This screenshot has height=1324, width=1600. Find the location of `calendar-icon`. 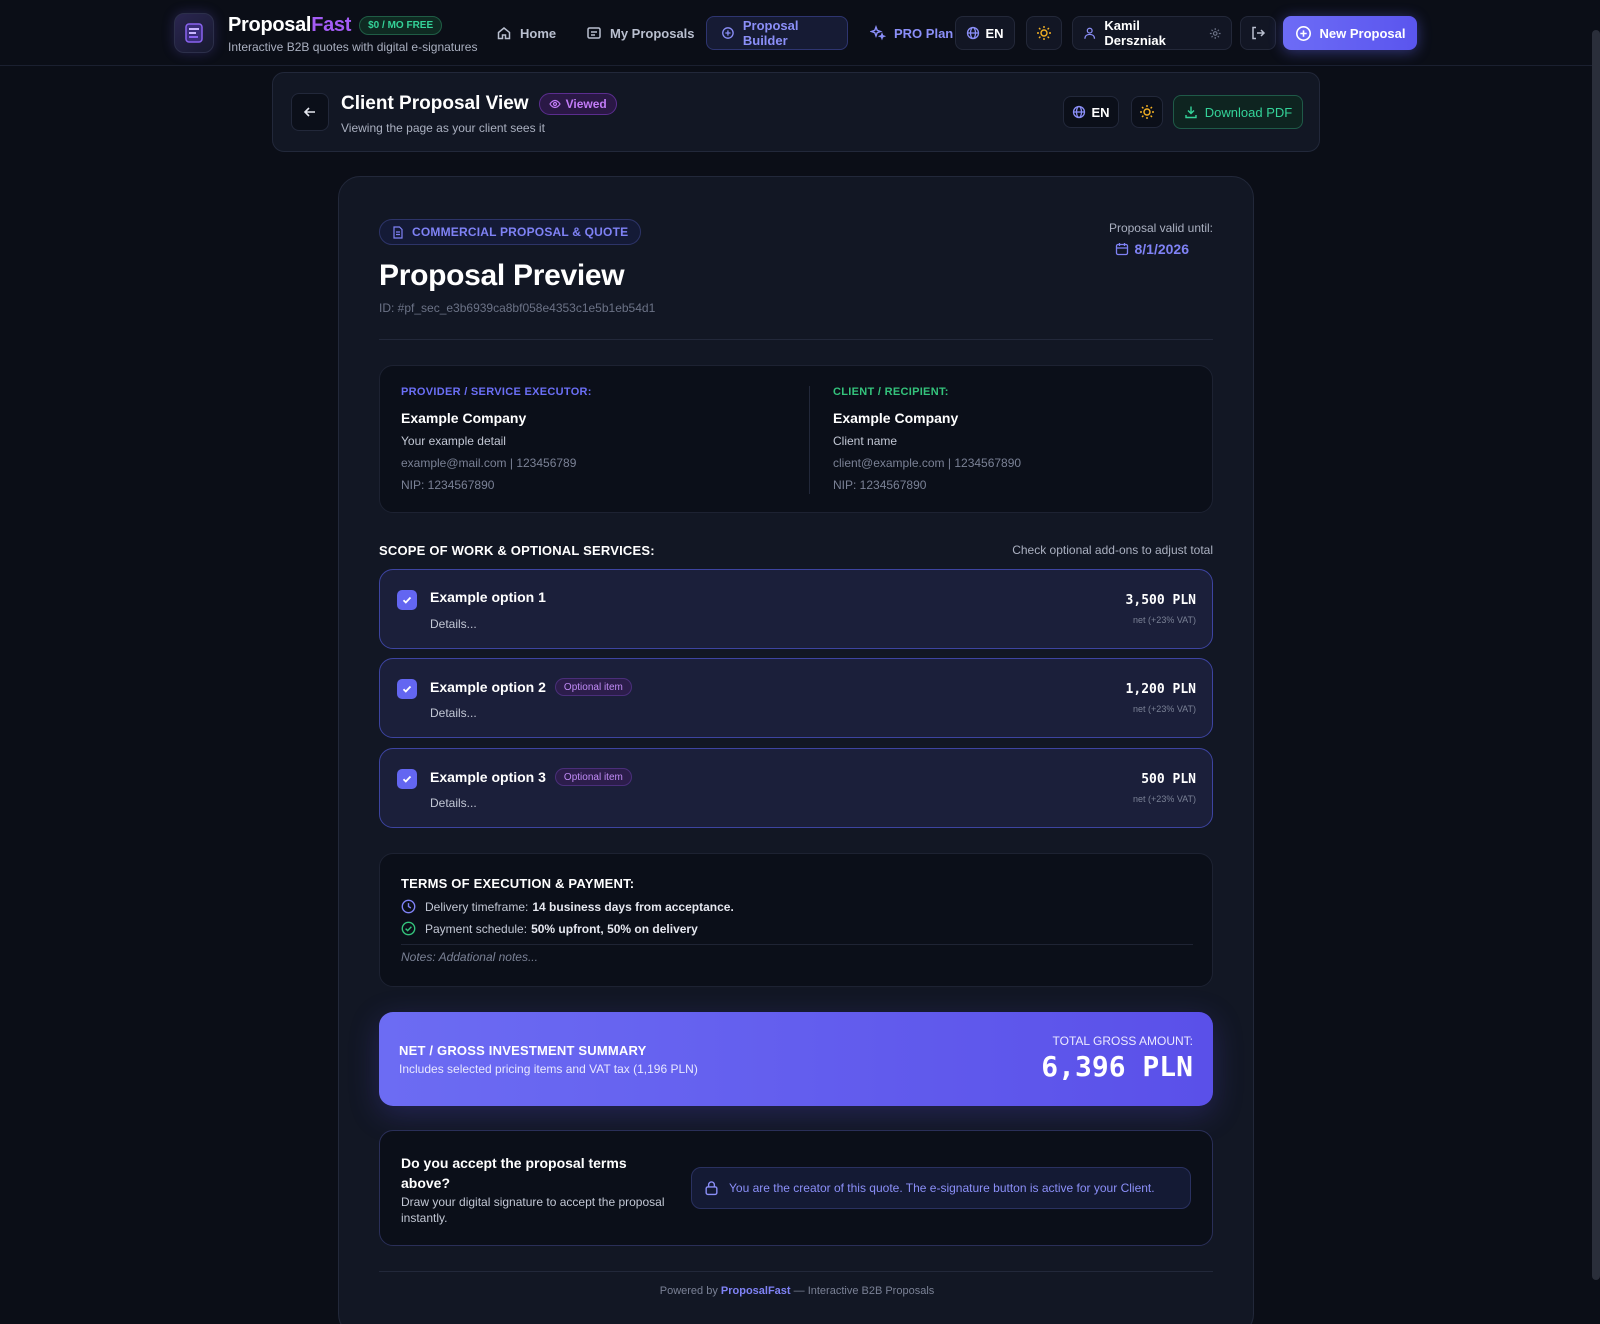

calendar-icon is located at coordinates (1121, 249).